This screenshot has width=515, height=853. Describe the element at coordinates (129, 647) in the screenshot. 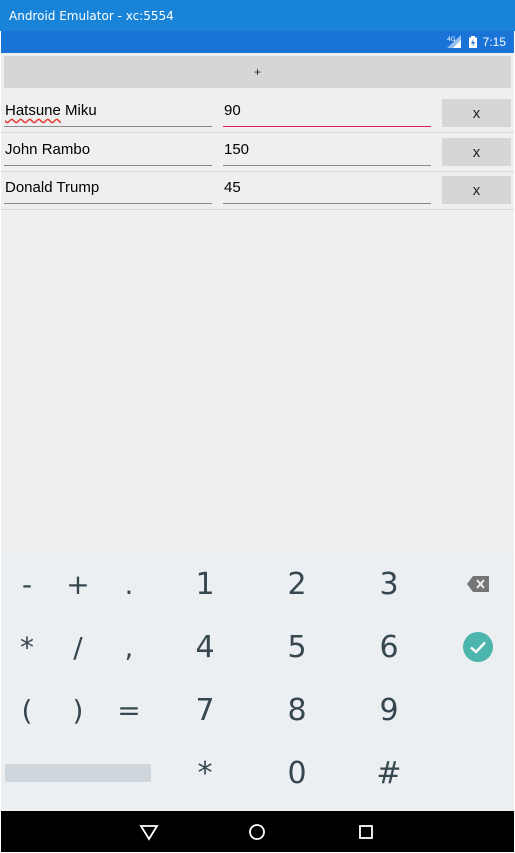

I see `key-comma: ,` at that location.